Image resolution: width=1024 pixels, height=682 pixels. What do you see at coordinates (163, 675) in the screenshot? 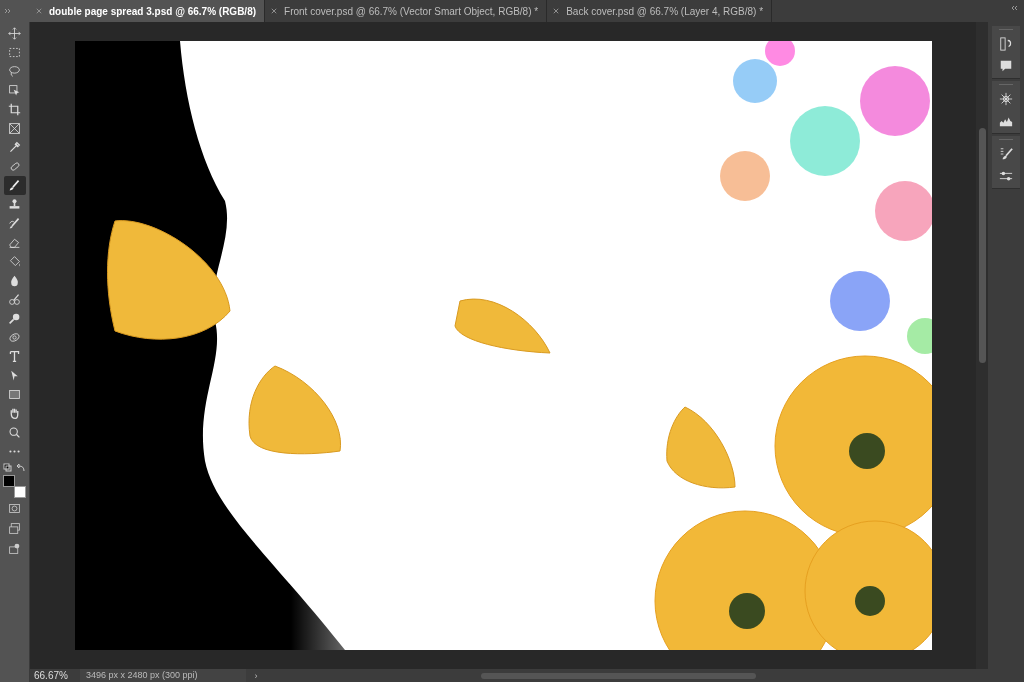
I see `document-size: 3496 px x 2480 px (300 ppi)` at bounding box center [163, 675].